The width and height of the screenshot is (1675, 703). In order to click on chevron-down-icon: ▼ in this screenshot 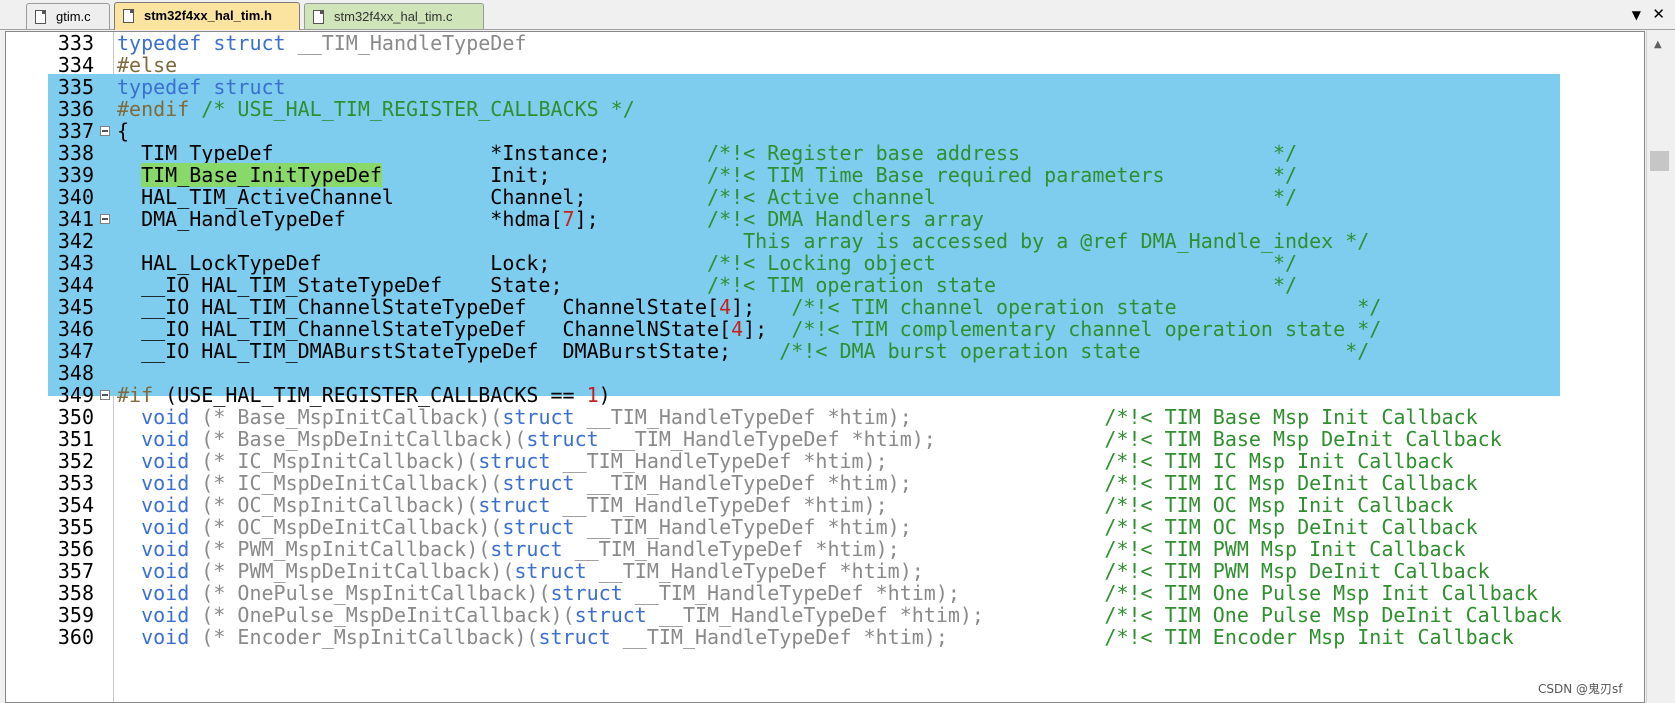, I will do `click(1636, 15)`.